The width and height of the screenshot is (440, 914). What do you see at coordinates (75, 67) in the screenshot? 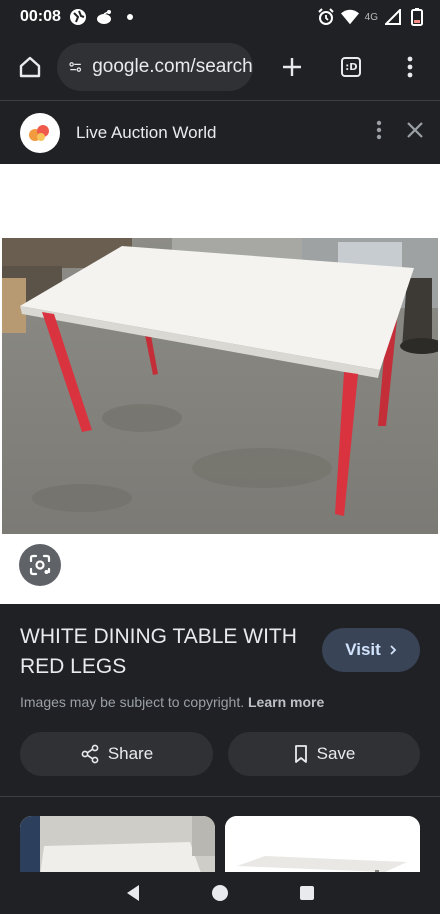
I see `site-settings-icon` at bounding box center [75, 67].